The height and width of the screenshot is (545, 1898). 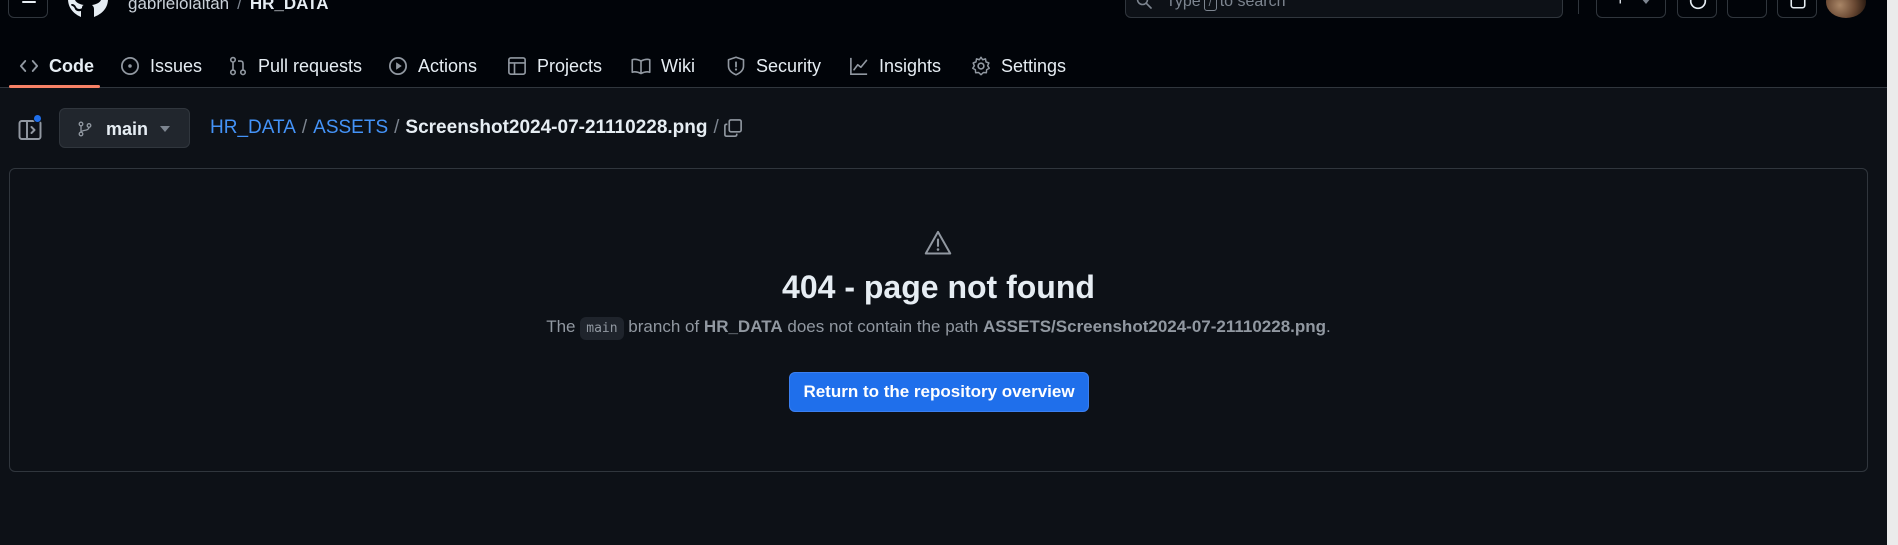 What do you see at coordinates (949, 11) in the screenshot?
I see `top-bar: gabrielolaitan / HR_DATA Type/to search +` at bounding box center [949, 11].